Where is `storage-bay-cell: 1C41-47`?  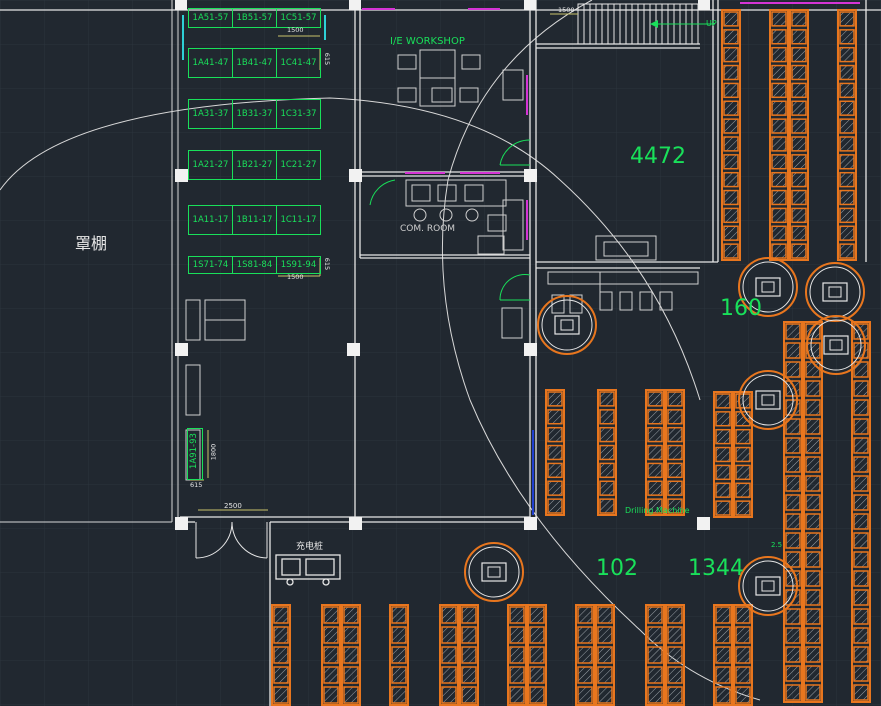 storage-bay-cell: 1C41-47 is located at coordinates (298, 63).